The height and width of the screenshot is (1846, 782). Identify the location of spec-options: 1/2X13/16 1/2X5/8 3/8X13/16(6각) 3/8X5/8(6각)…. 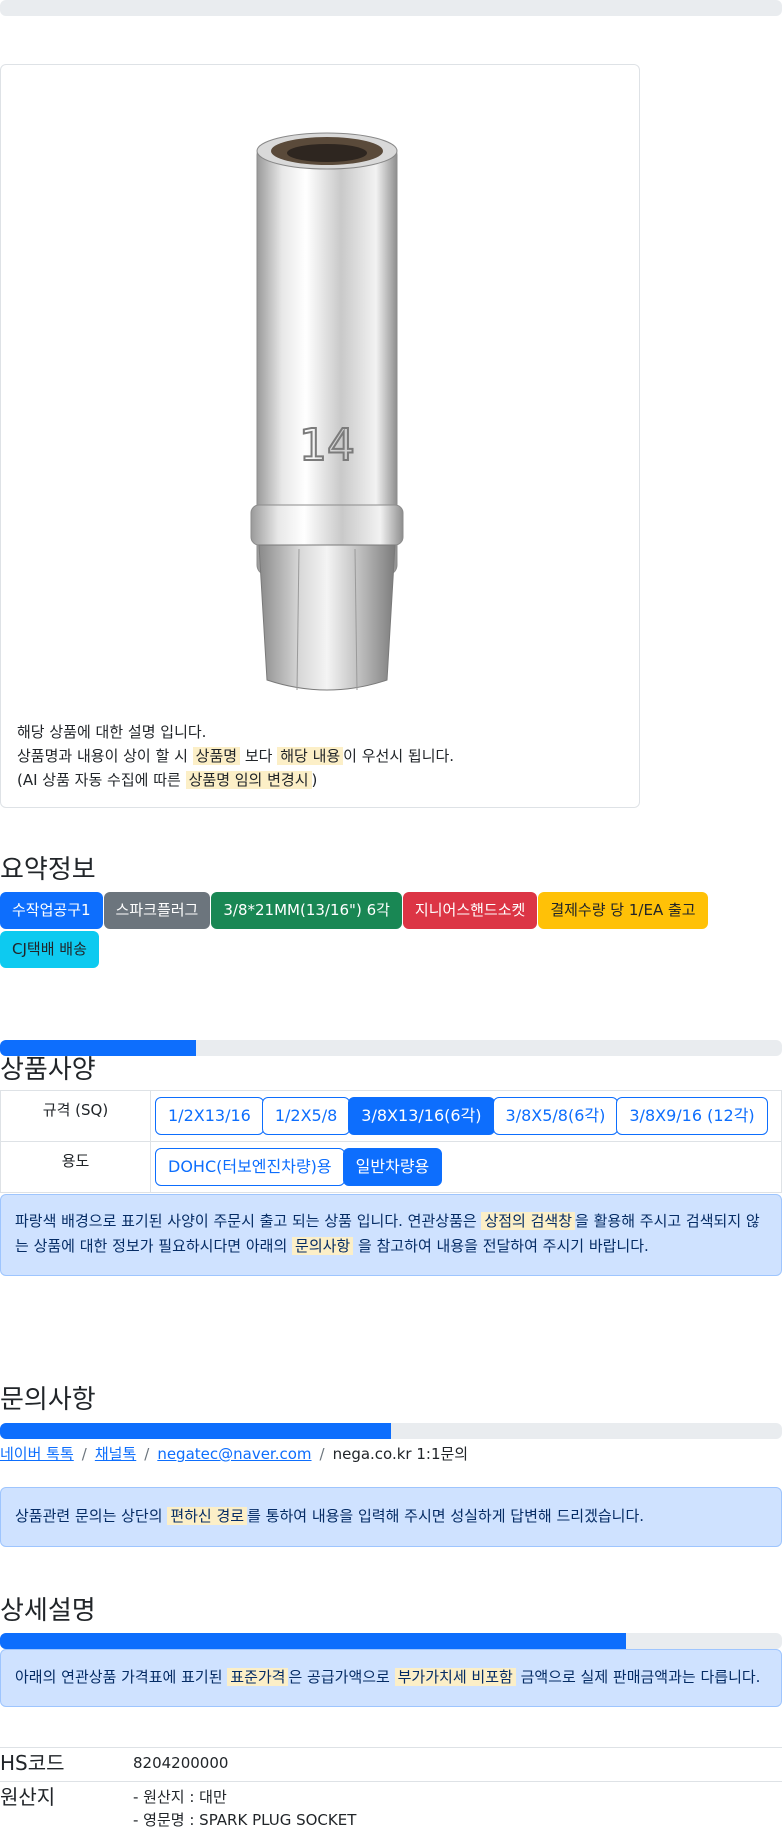
(466, 1116).